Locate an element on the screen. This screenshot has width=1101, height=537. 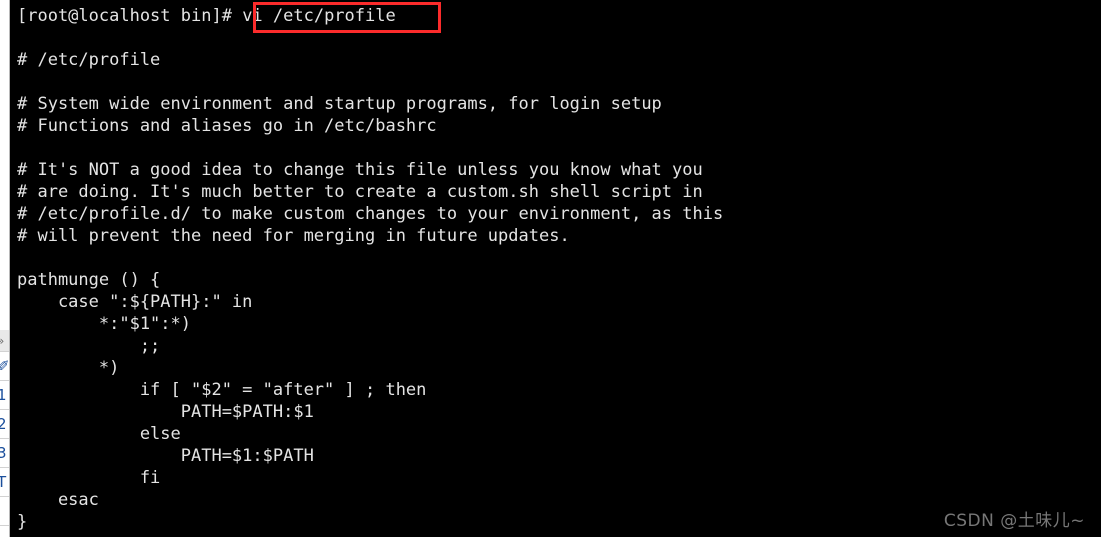
file-line-21: esac is located at coordinates (58, 500).